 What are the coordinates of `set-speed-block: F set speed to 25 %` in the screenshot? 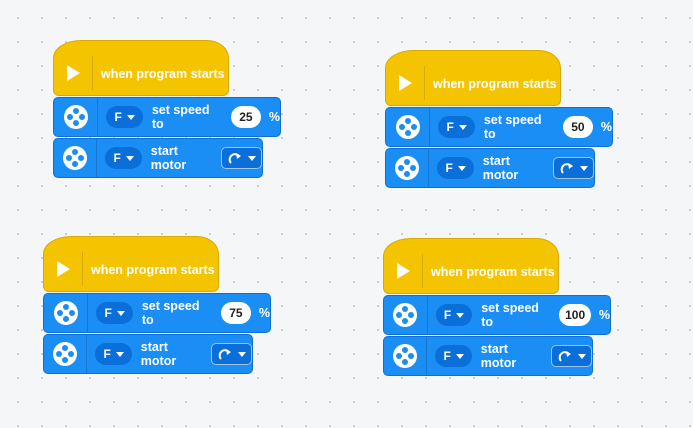 It's located at (167, 117).